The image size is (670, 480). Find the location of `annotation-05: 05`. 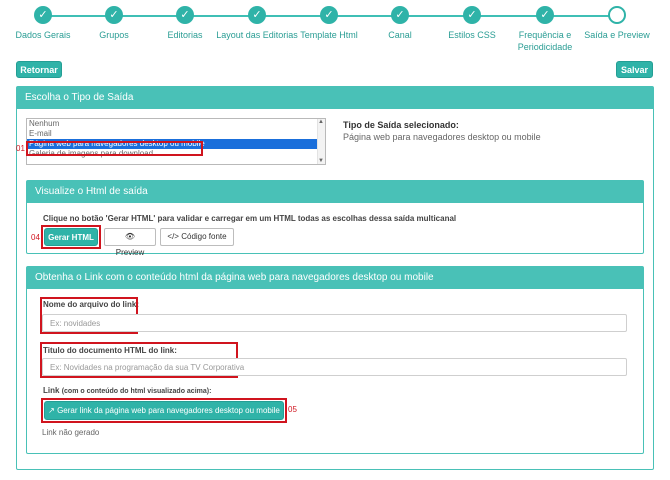

annotation-05: 05 is located at coordinates (292, 409).